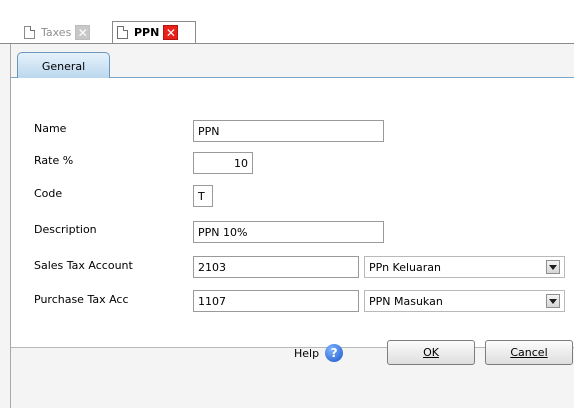  I want to click on tab-general: General, so click(63, 65).